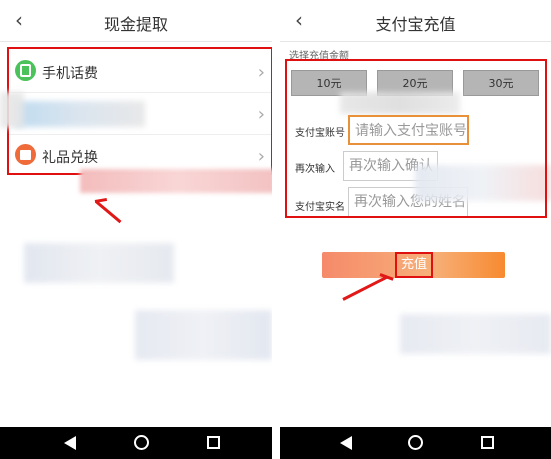 The width and height of the screenshot is (551, 459). I want to click on right-header: ‹ 支付宝充值, so click(415, 21).